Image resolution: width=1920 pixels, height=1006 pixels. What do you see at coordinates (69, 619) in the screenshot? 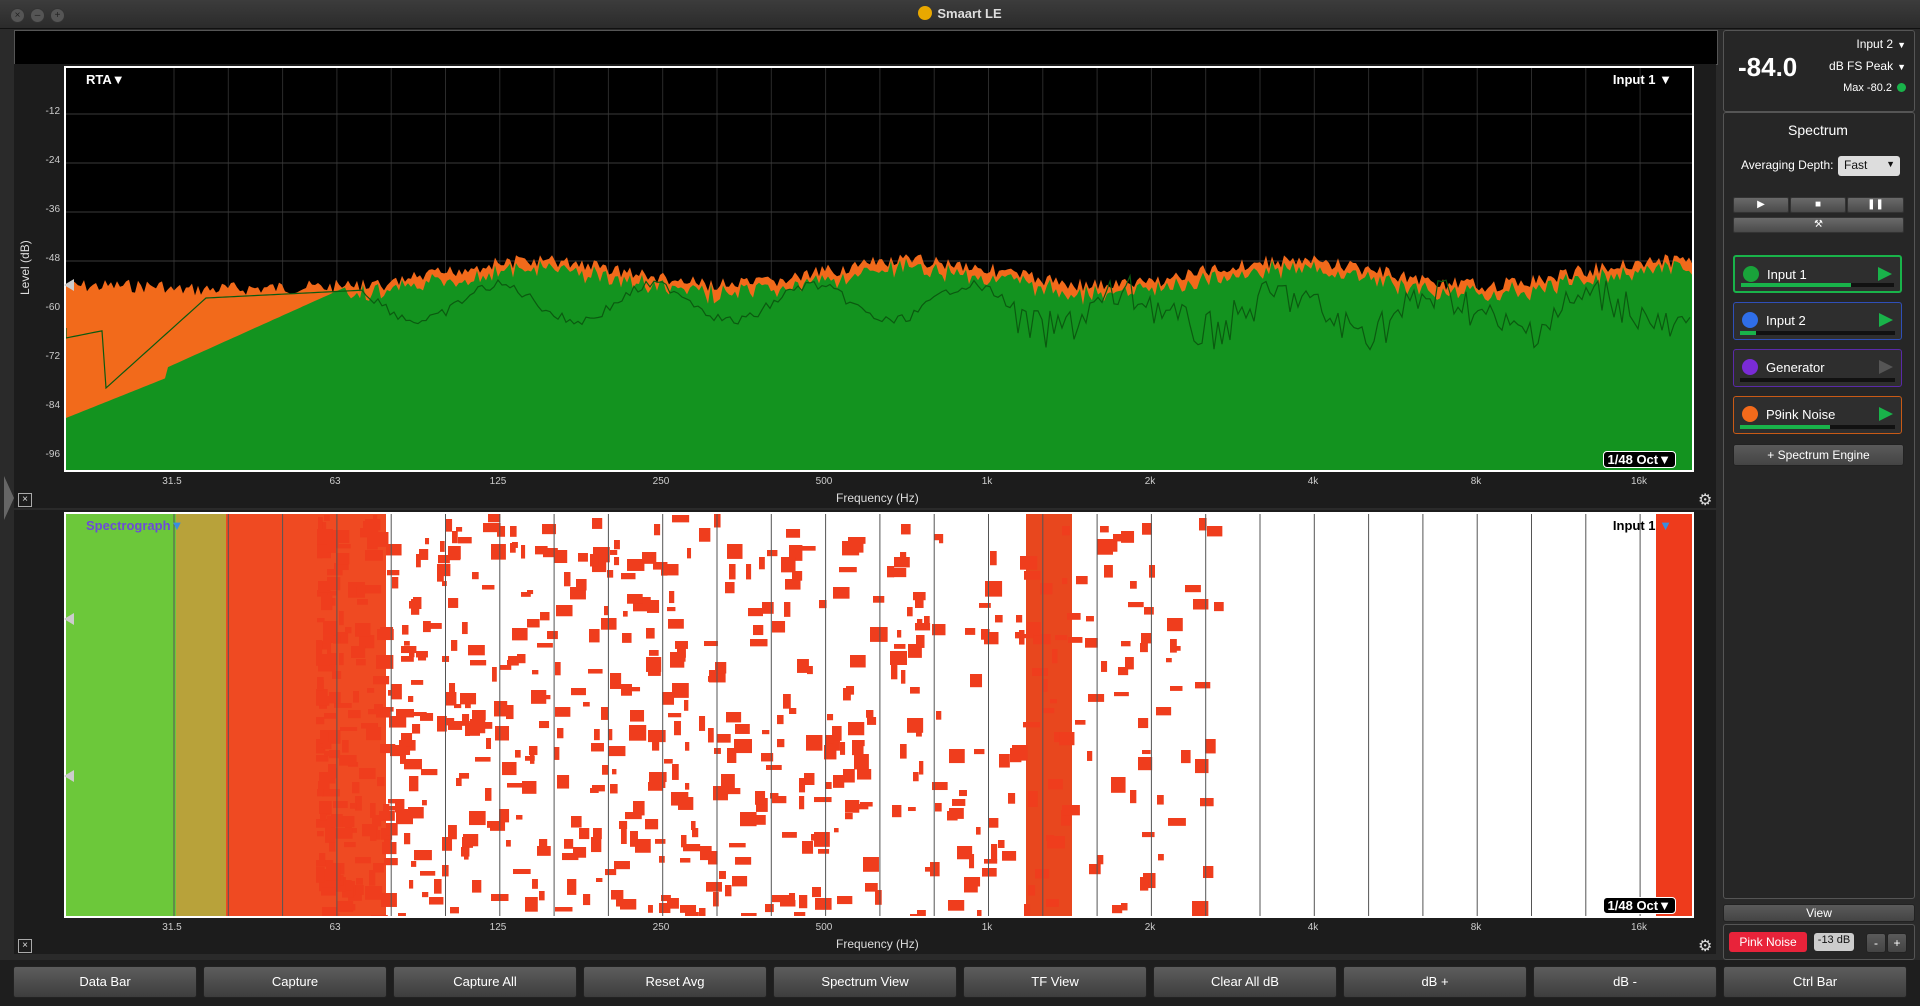
I see `spectrograph-upper-marker` at bounding box center [69, 619].